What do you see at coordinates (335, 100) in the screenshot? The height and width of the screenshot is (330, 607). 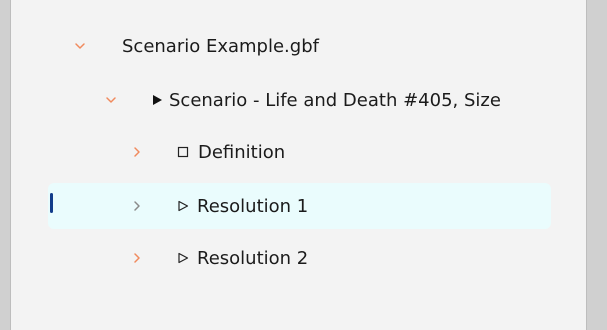 I see `tree-item-label: Scenario - Life and Death #405, Size` at bounding box center [335, 100].